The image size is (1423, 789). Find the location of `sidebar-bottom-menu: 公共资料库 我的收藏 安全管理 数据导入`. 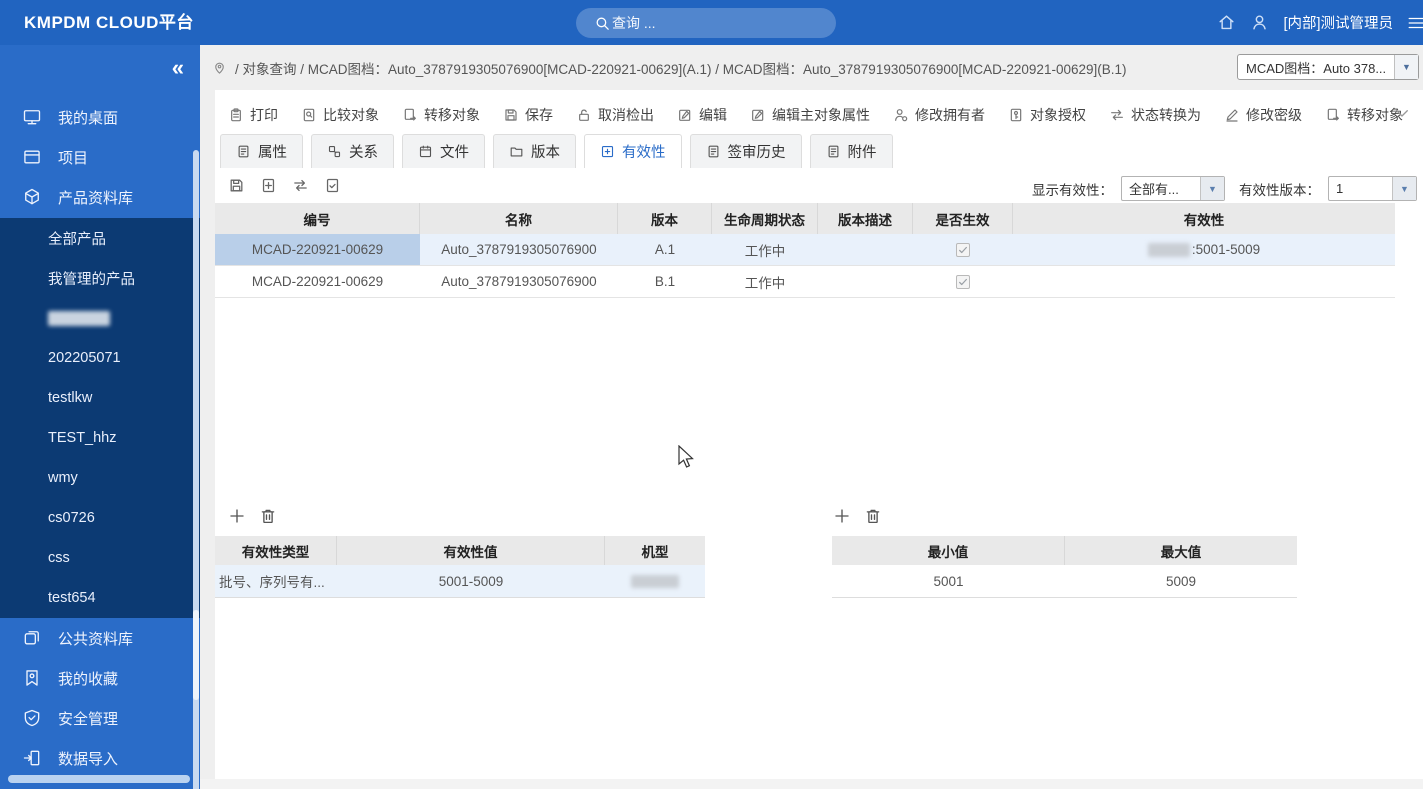

sidebar-bottom-menu: 公共资料库 我的收藏 安全管理 数据导入 is located at coordinates (100, 698).